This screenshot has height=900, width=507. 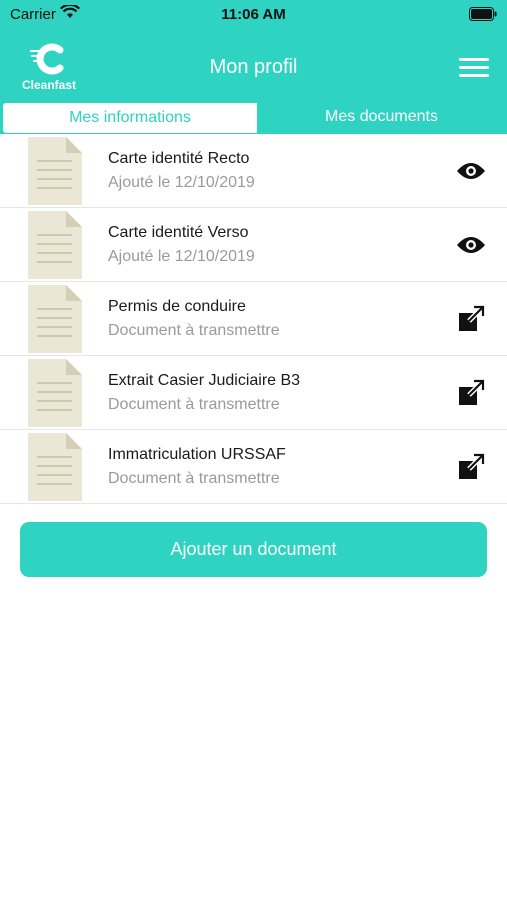 I want to click on logo-text: Cleanfast, so click(x=49, y=85).